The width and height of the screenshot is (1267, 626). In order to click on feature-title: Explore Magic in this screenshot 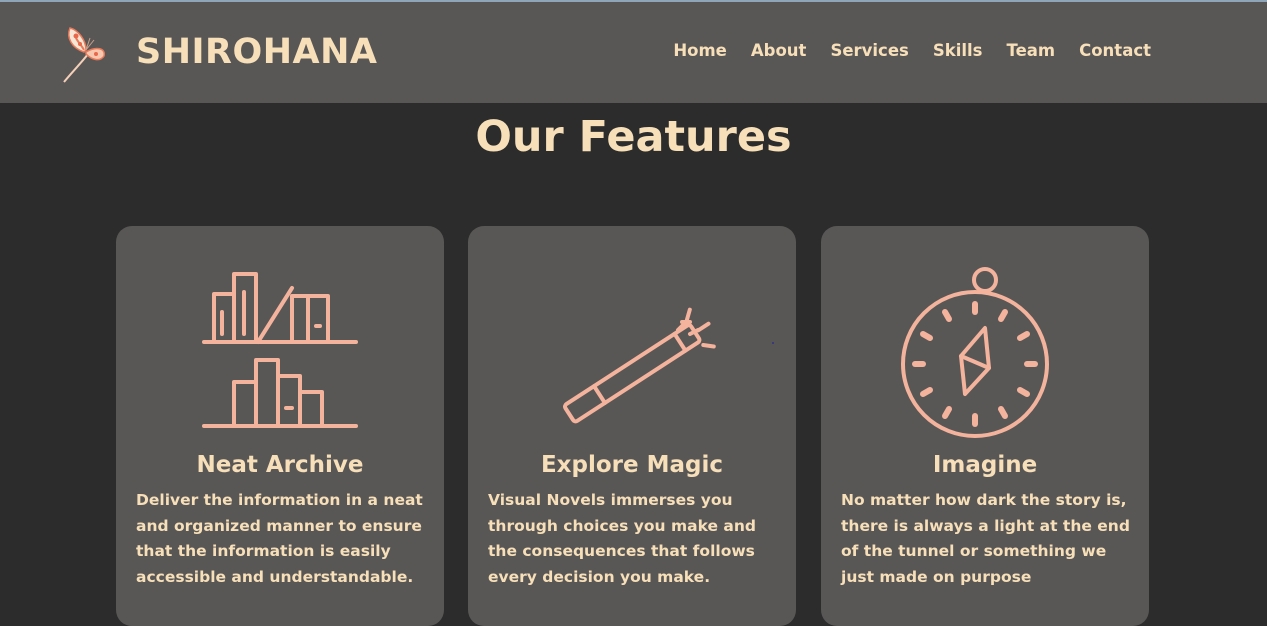, I will do `click(632, 465)`.